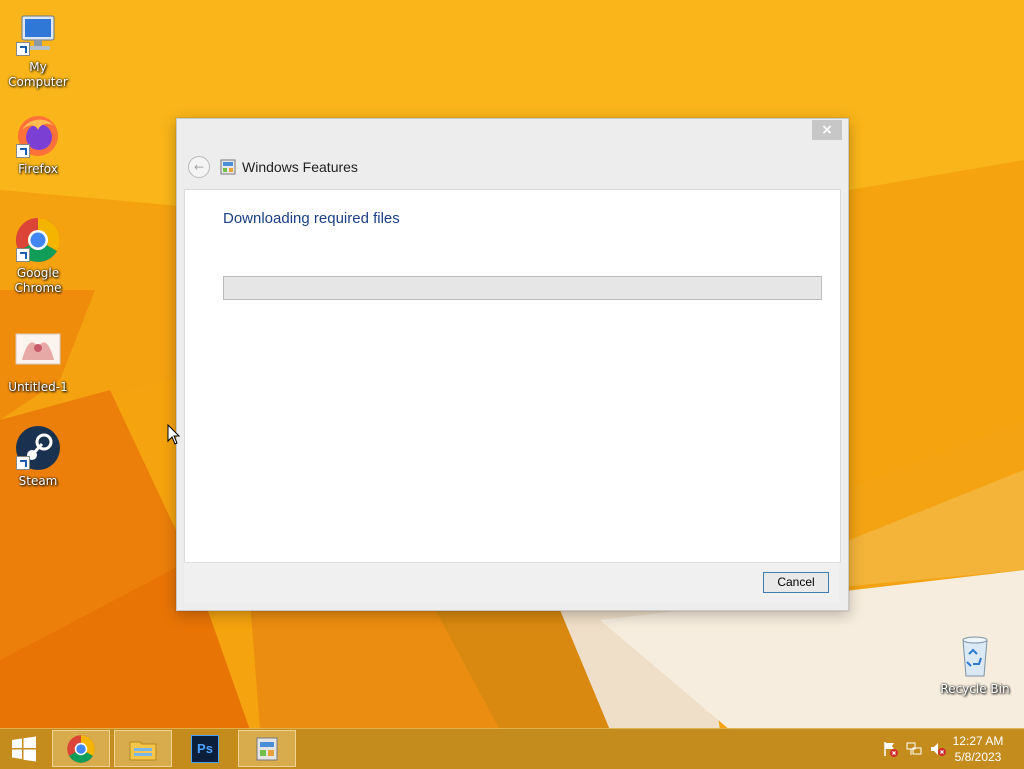  What do you see at coordinates (38, 256) in the screenshot?
I see `desktop-icon-google-chrome: Google Chrome` at bounding box center [38, 256].